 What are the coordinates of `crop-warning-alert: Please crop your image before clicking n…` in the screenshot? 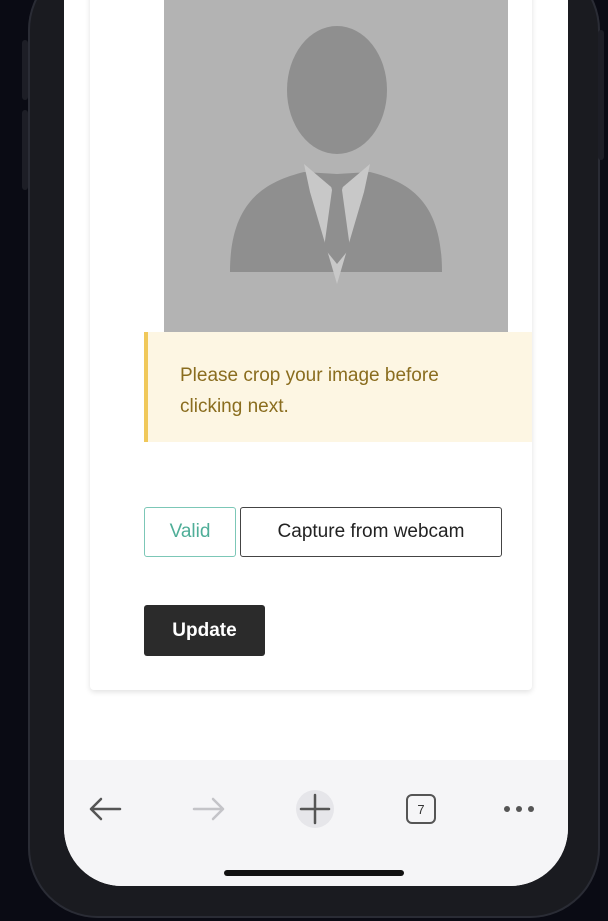 It's located at (338, 387).